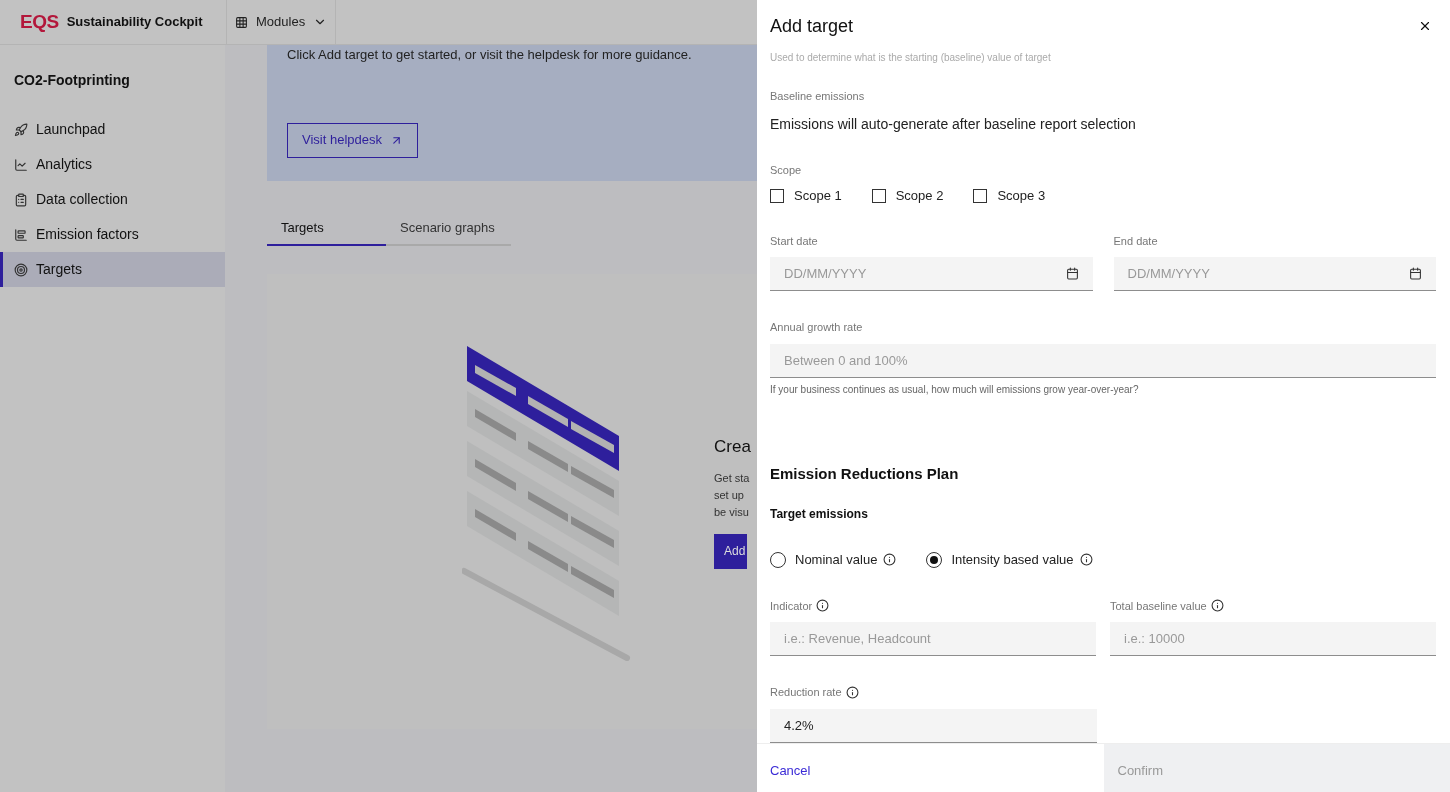  Describe the element at coordinates (21, 269) in the screenshot. I see `target-icon` at that location.